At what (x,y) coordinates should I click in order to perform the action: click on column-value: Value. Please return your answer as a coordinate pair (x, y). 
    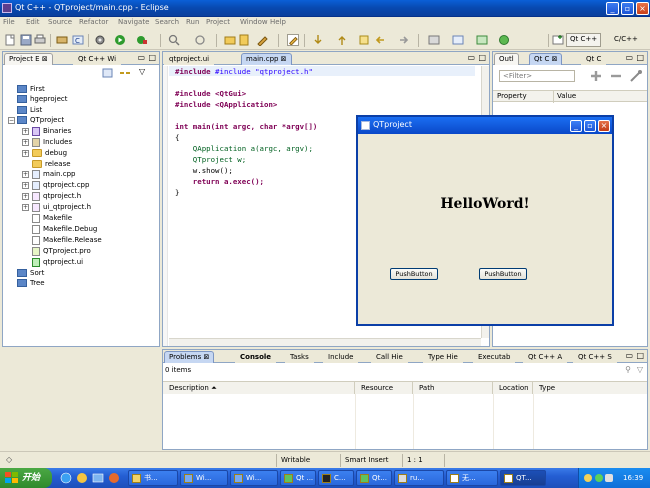
    Looking at the image, I should click on (566, 96).